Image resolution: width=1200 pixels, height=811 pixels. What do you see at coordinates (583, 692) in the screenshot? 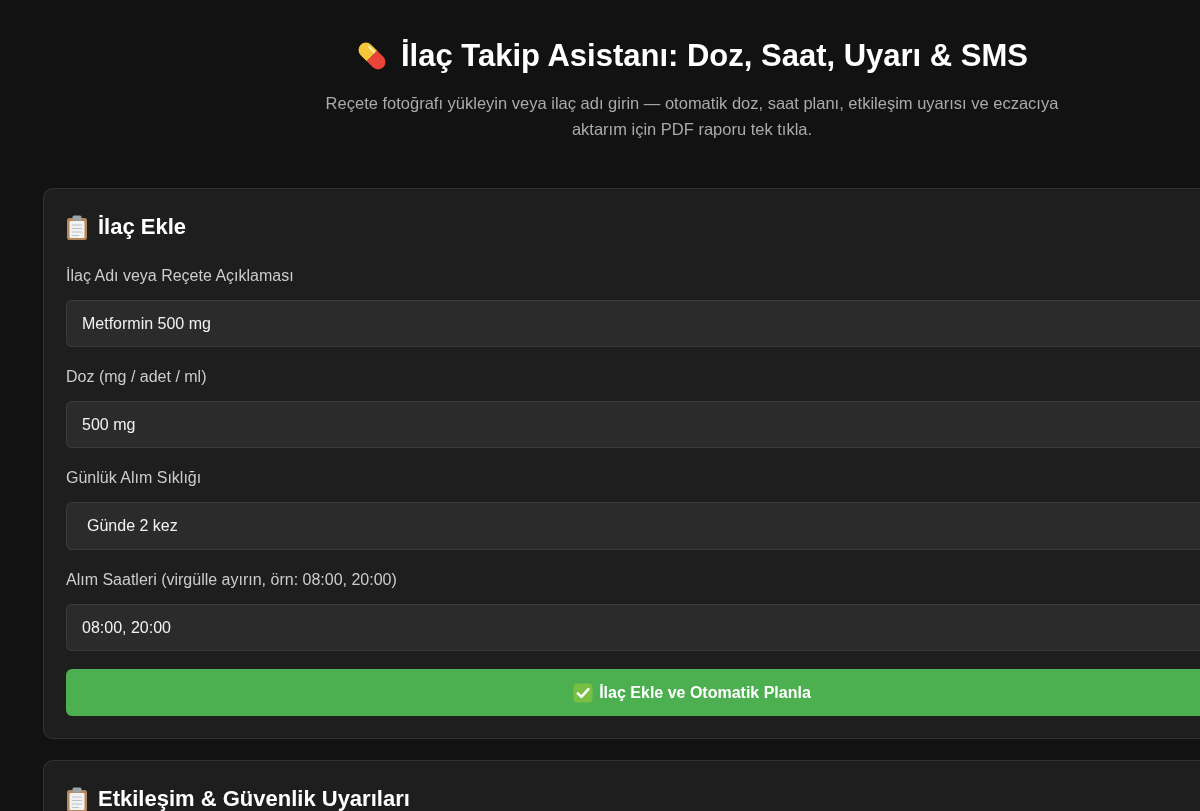
I see `check-icon` at bounding box center [583, 692].